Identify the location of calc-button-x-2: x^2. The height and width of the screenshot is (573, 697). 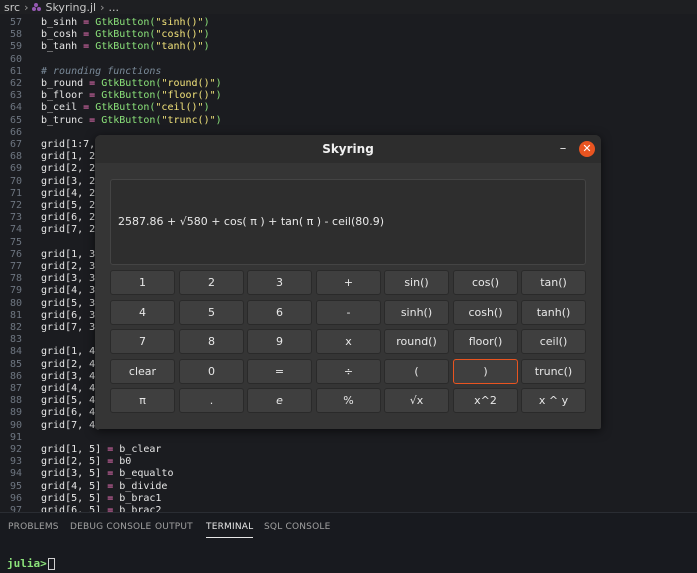
(485, 400).